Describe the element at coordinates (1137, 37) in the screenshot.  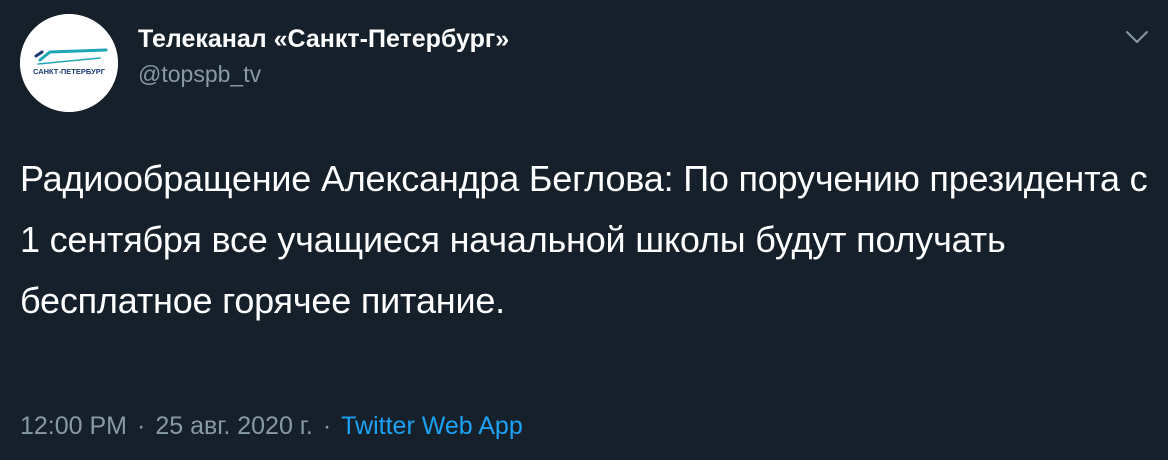
I see `chevron-down-icon` at that location.